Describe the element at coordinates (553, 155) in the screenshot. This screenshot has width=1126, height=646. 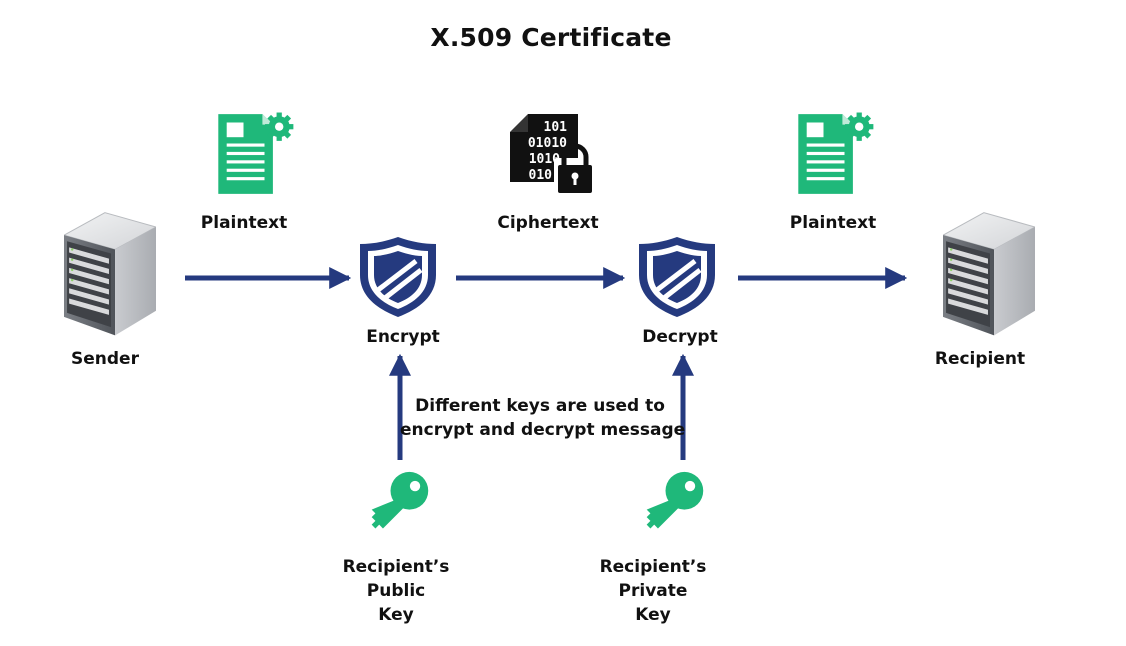
I see `ciphertext-binary-document-lock-icon: 101 01010 1010 010` at that location.